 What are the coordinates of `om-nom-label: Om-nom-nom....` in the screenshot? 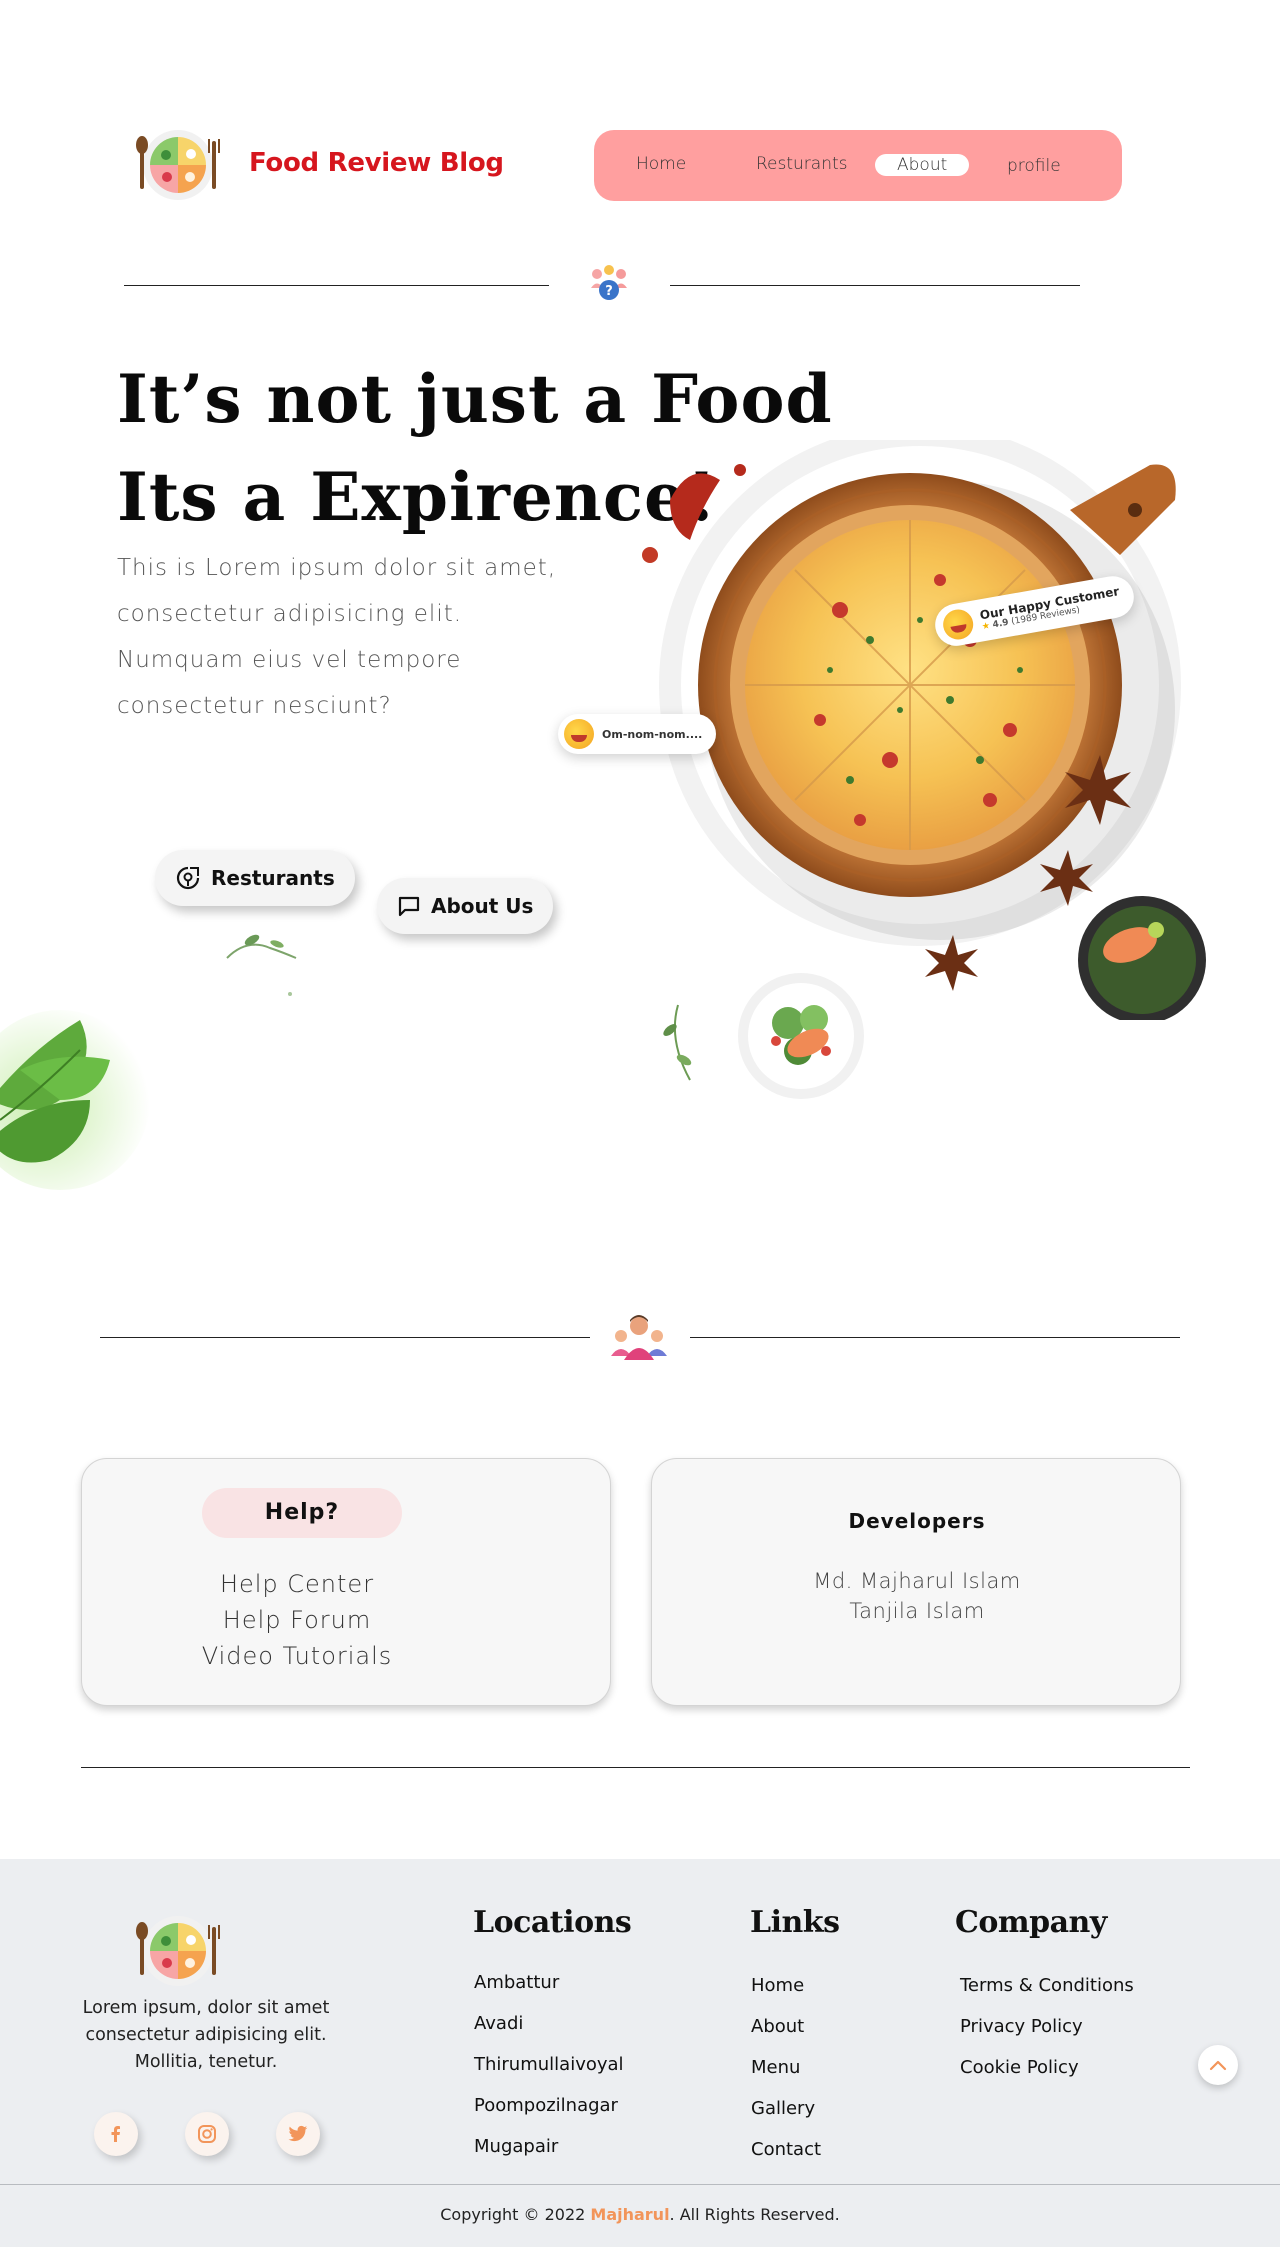 It's located at (652, 734).